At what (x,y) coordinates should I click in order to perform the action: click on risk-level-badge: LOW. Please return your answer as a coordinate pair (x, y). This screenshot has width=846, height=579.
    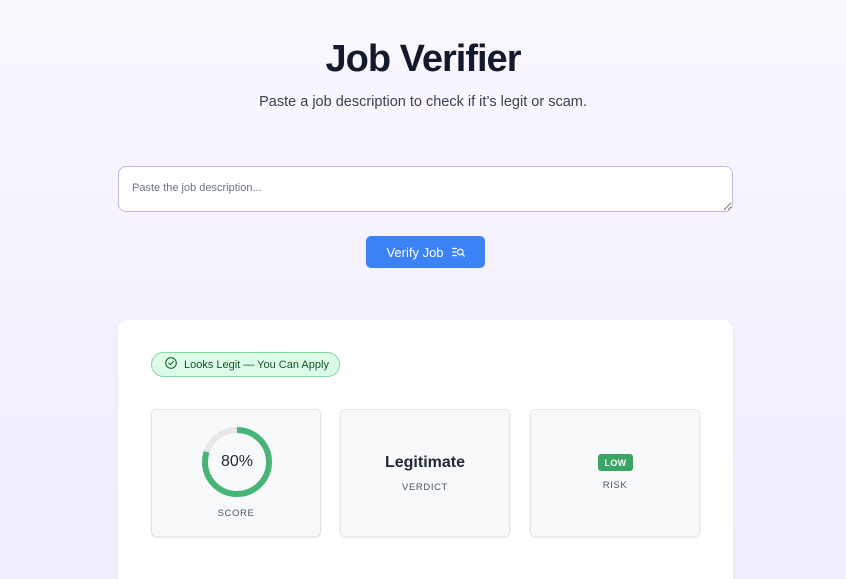
    Looking at the image, I should click on (615, 462).